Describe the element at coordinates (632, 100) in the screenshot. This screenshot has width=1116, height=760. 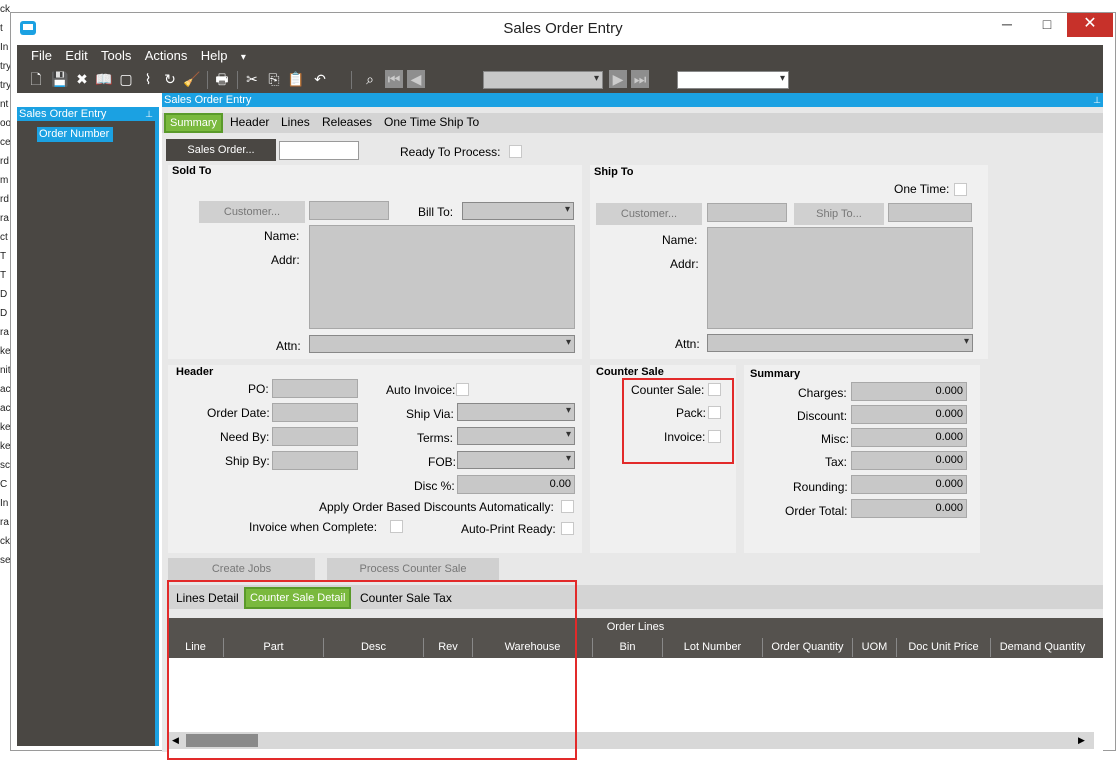
I see `main-panel-header: Sales Order Entry ⊥` at that location.